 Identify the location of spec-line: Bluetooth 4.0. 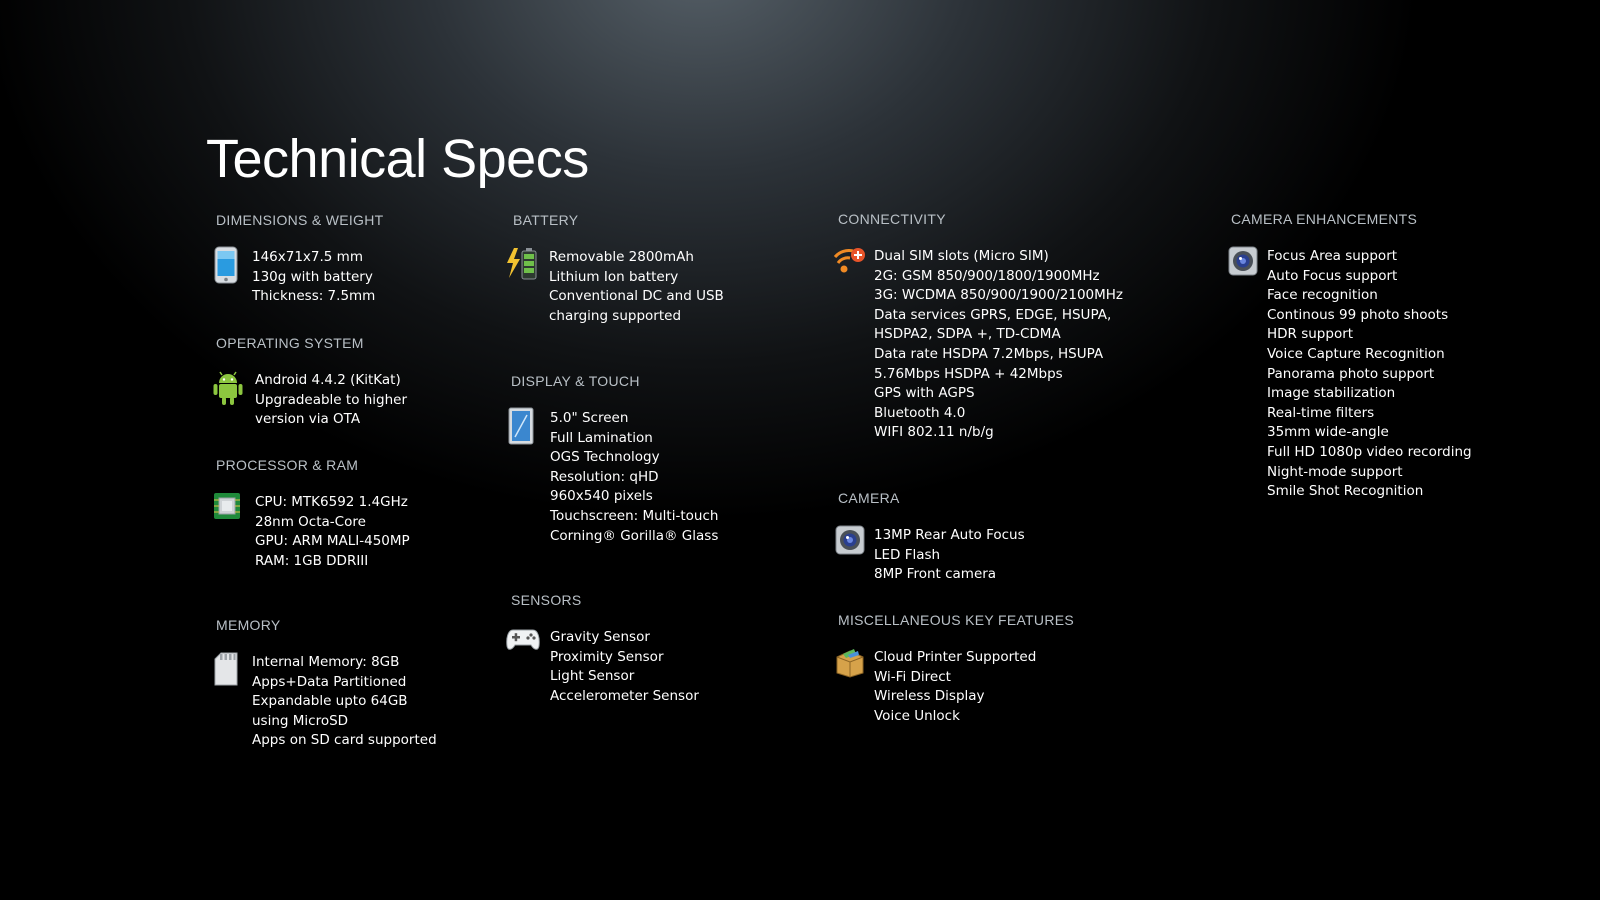
(920, 412).